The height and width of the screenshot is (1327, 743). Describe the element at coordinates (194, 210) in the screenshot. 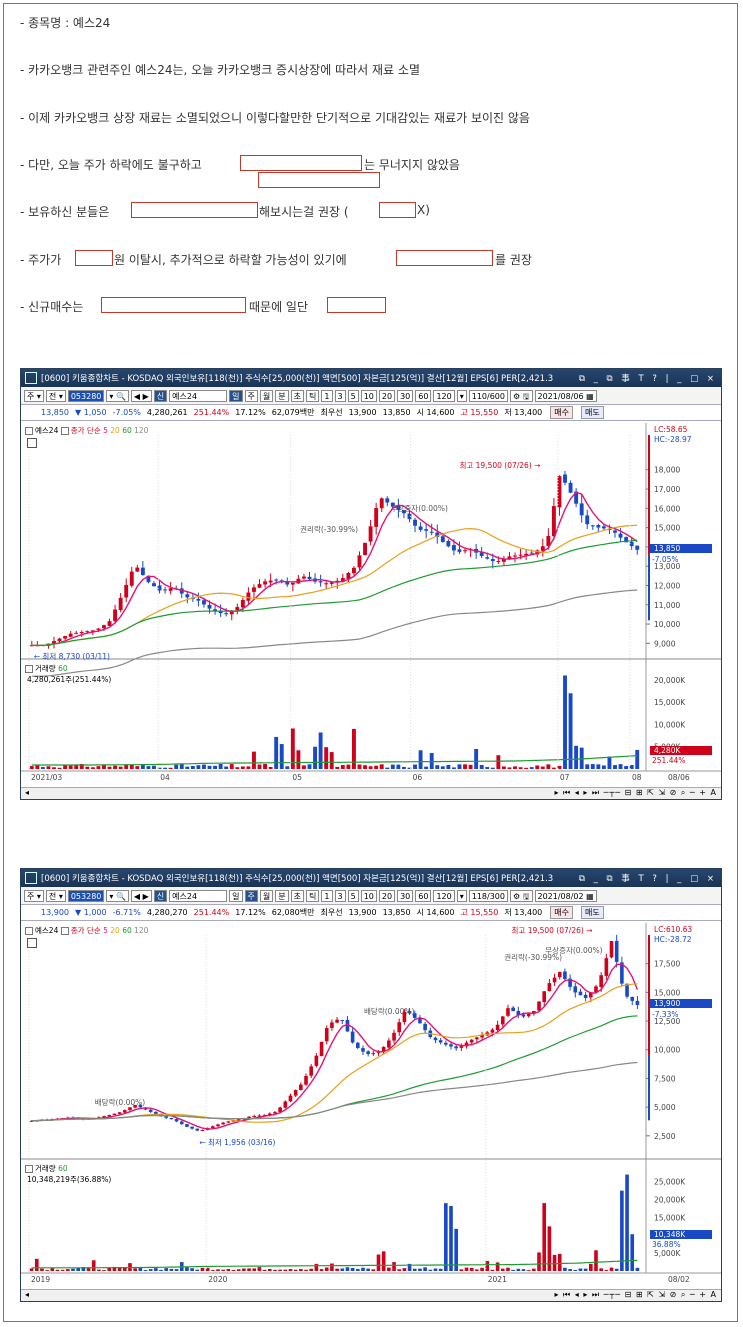

I see `redacted-box` at that location.